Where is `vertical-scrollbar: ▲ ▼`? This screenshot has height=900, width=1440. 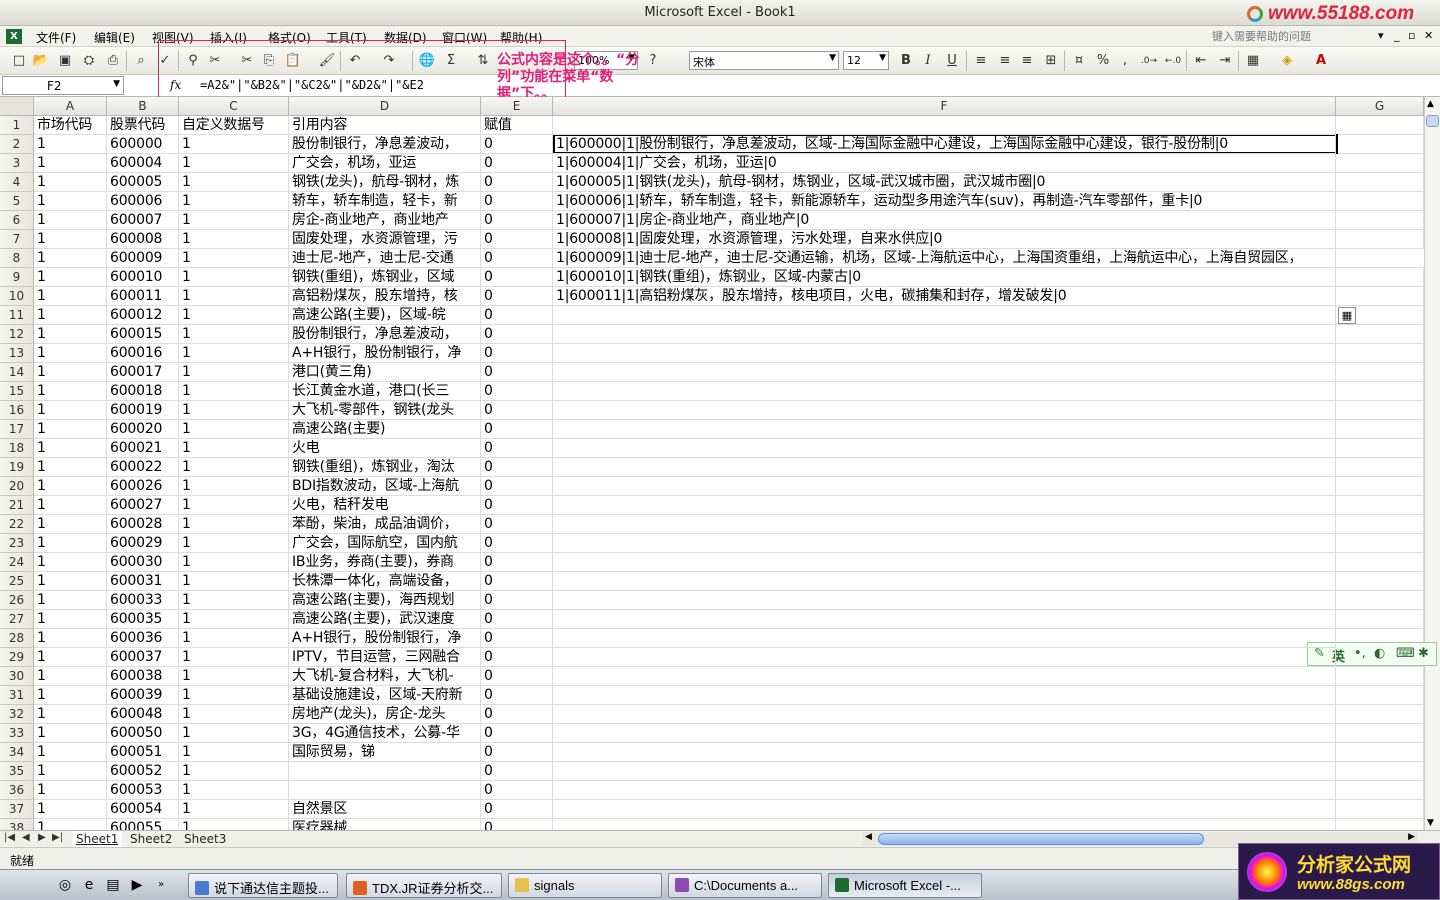 vertical-scrollbar: ▲ ▼ is located at coordinates (1432, 463).